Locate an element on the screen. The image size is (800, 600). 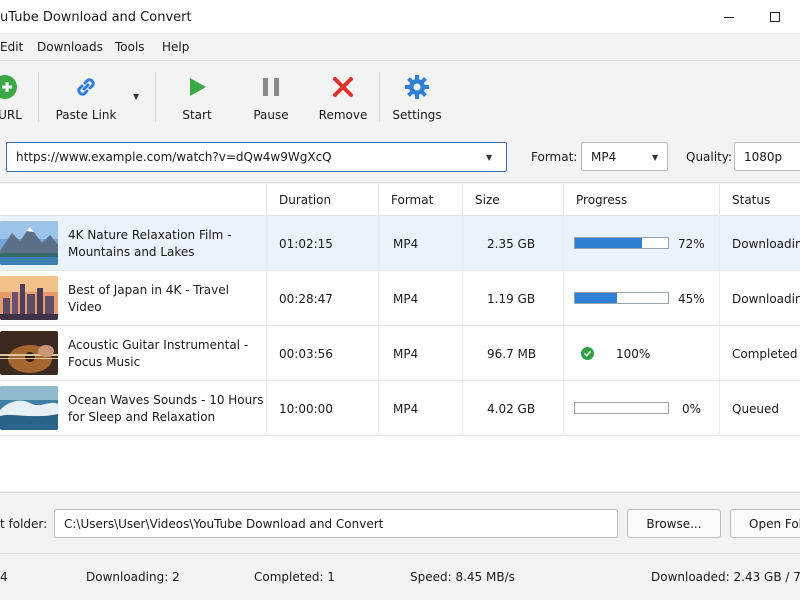
paste-link-label: Paste Link is located at coordinates (86, 115).